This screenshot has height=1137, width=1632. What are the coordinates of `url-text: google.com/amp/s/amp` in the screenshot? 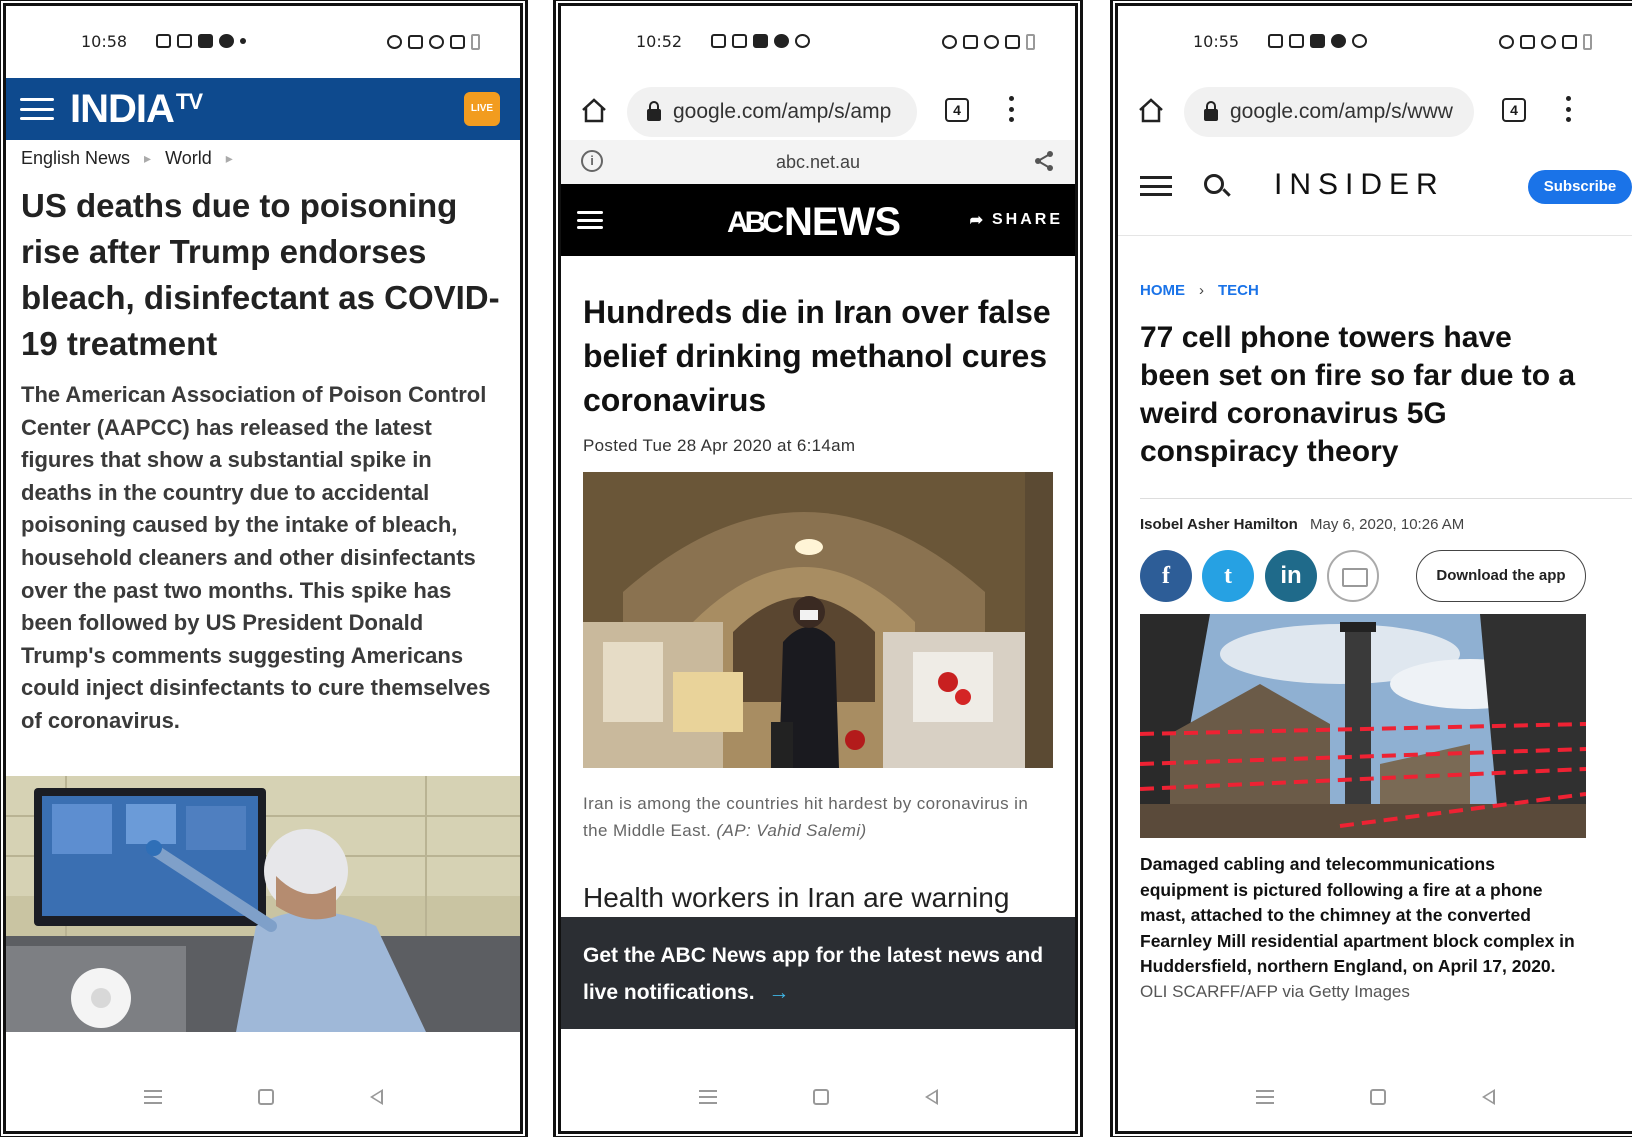 It's located at (782, 111).